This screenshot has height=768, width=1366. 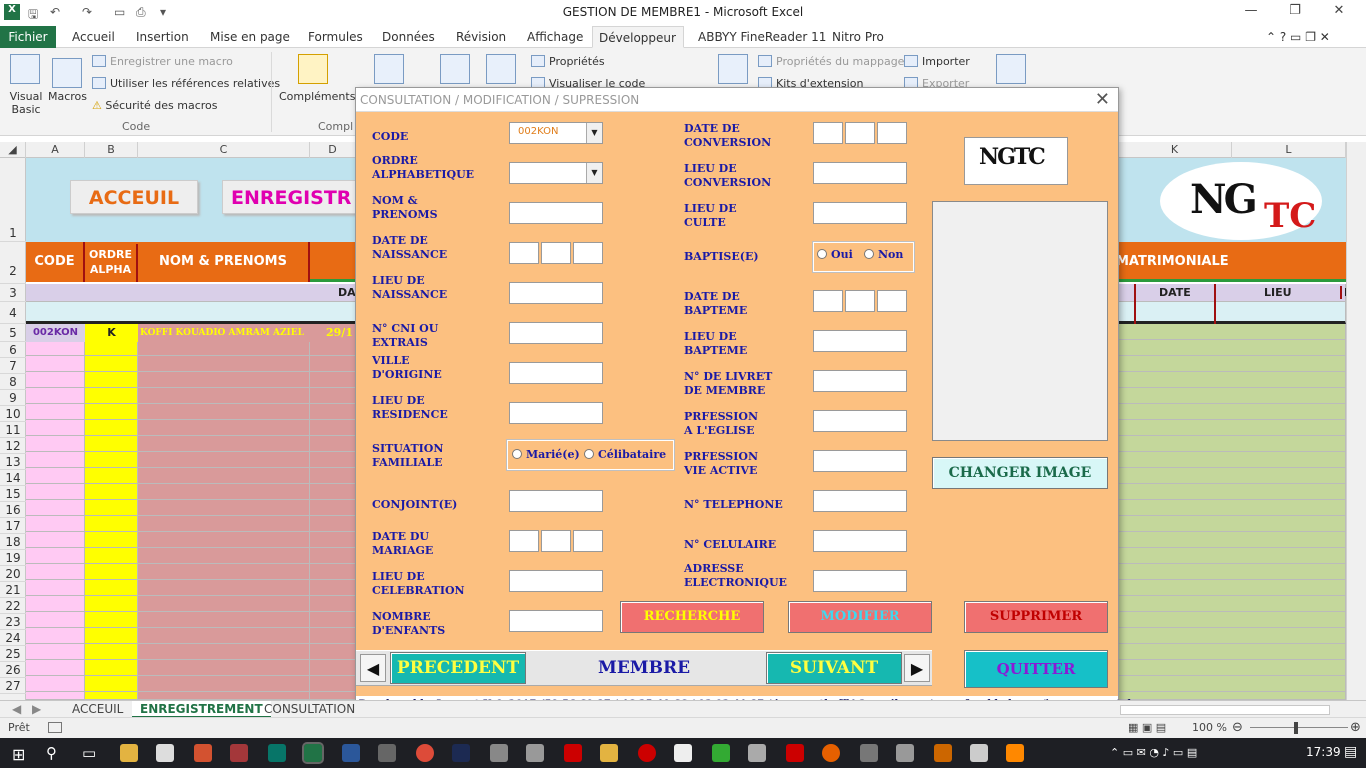 I want to click on marie-radio: Marié(e), so click(x=546, y=454).